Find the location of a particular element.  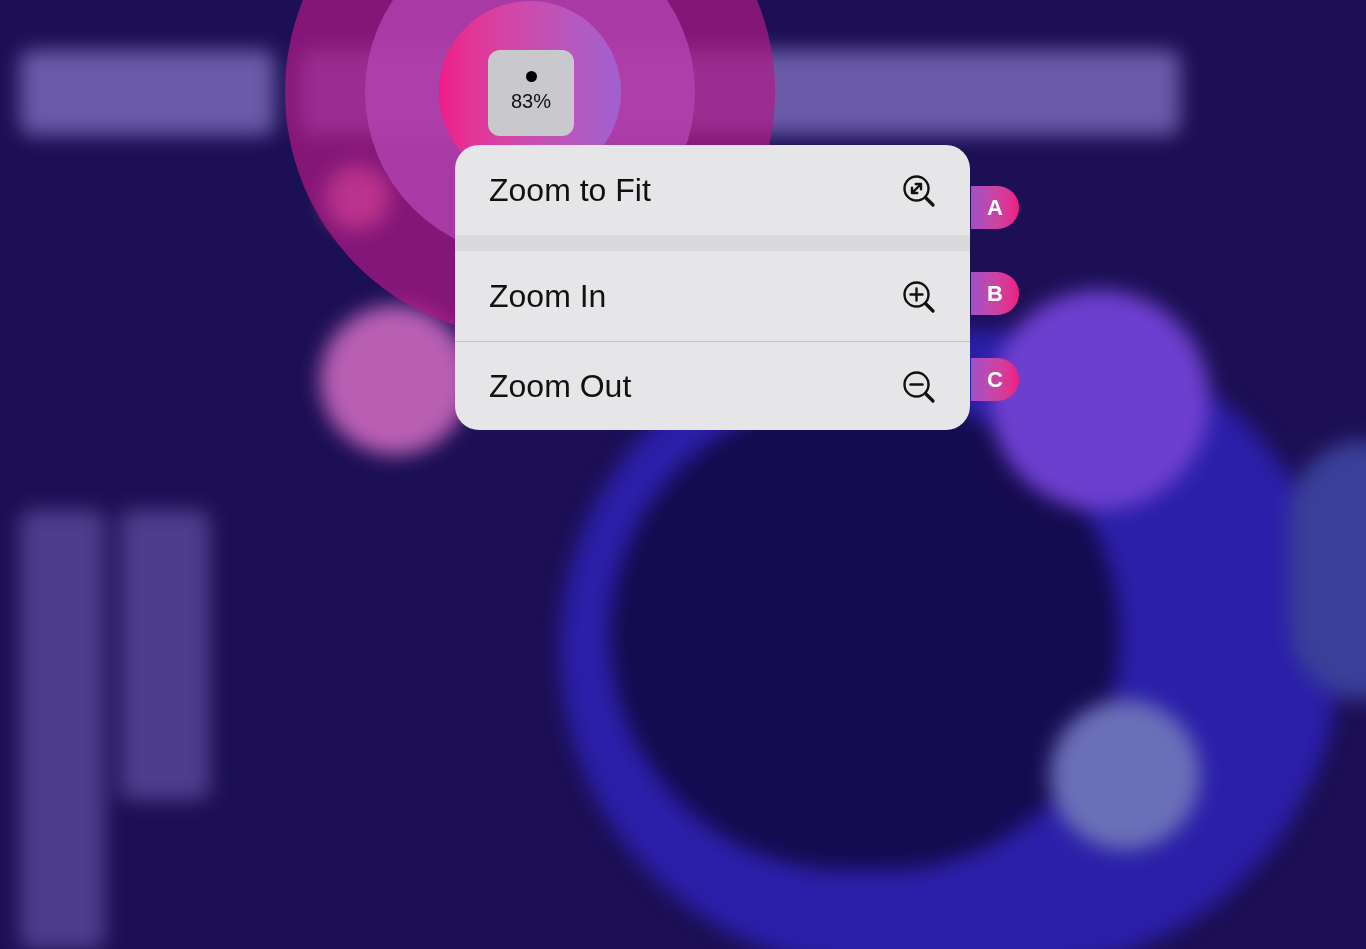

shortcut-badge: A is located at coordinates (995, 207).